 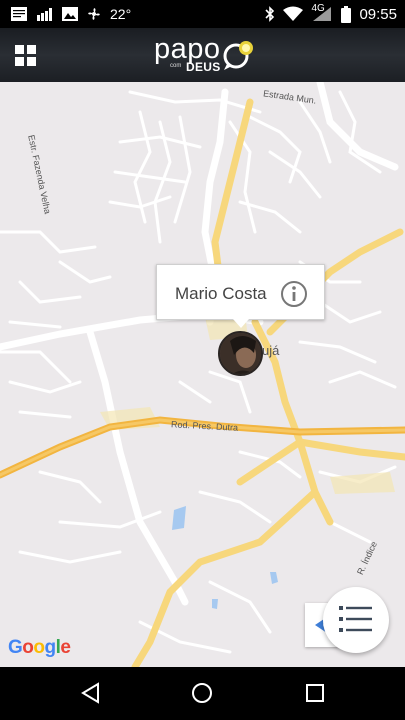 I want to click on town-label: ujá, so click(x=271, y=350).